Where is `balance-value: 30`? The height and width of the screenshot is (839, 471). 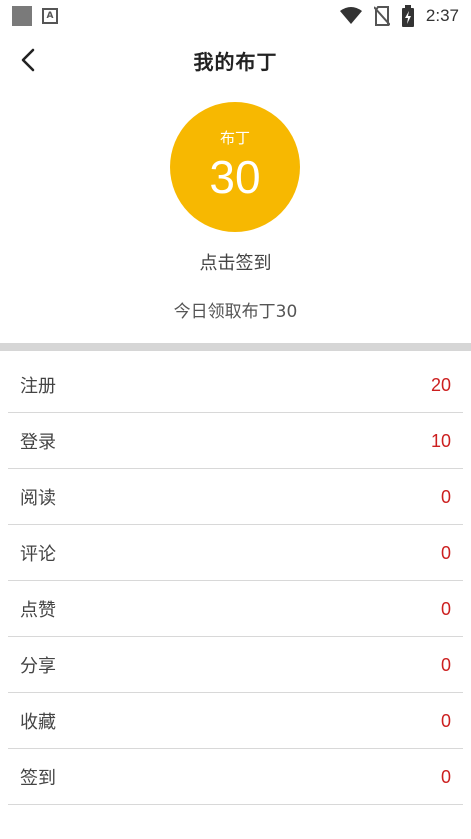
balance-value: 30 is located at coordinates (235, 176).